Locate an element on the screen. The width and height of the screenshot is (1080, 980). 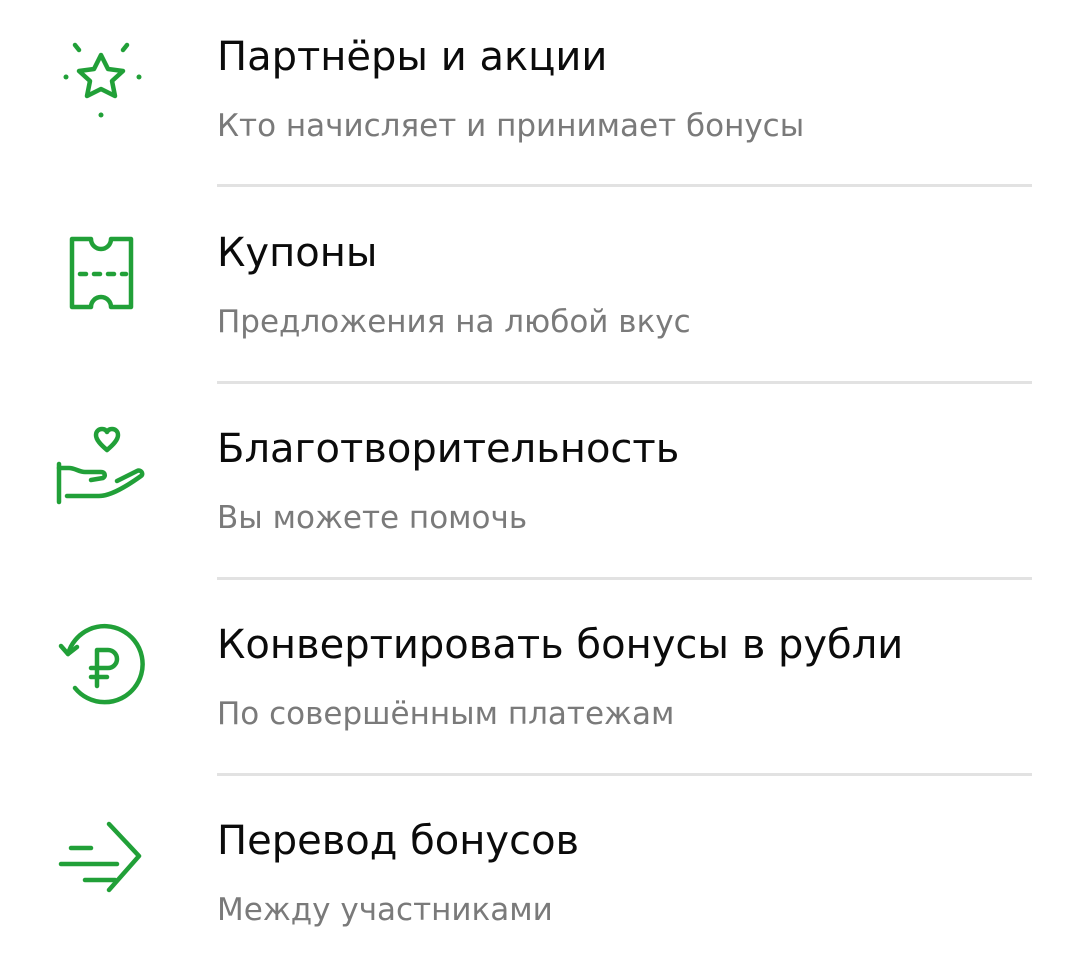
transfer-arrow-icon is located at coordinates (103, 860).